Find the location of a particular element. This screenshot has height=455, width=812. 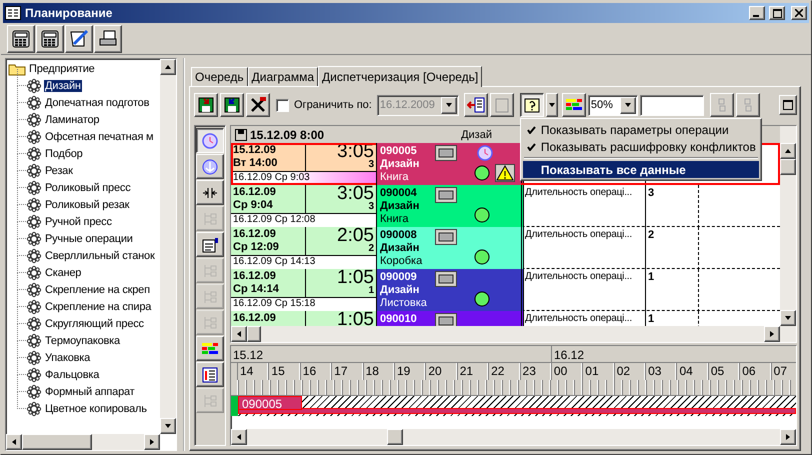

tree-item: Цветное копироваль is located at coordinates (96, 408).